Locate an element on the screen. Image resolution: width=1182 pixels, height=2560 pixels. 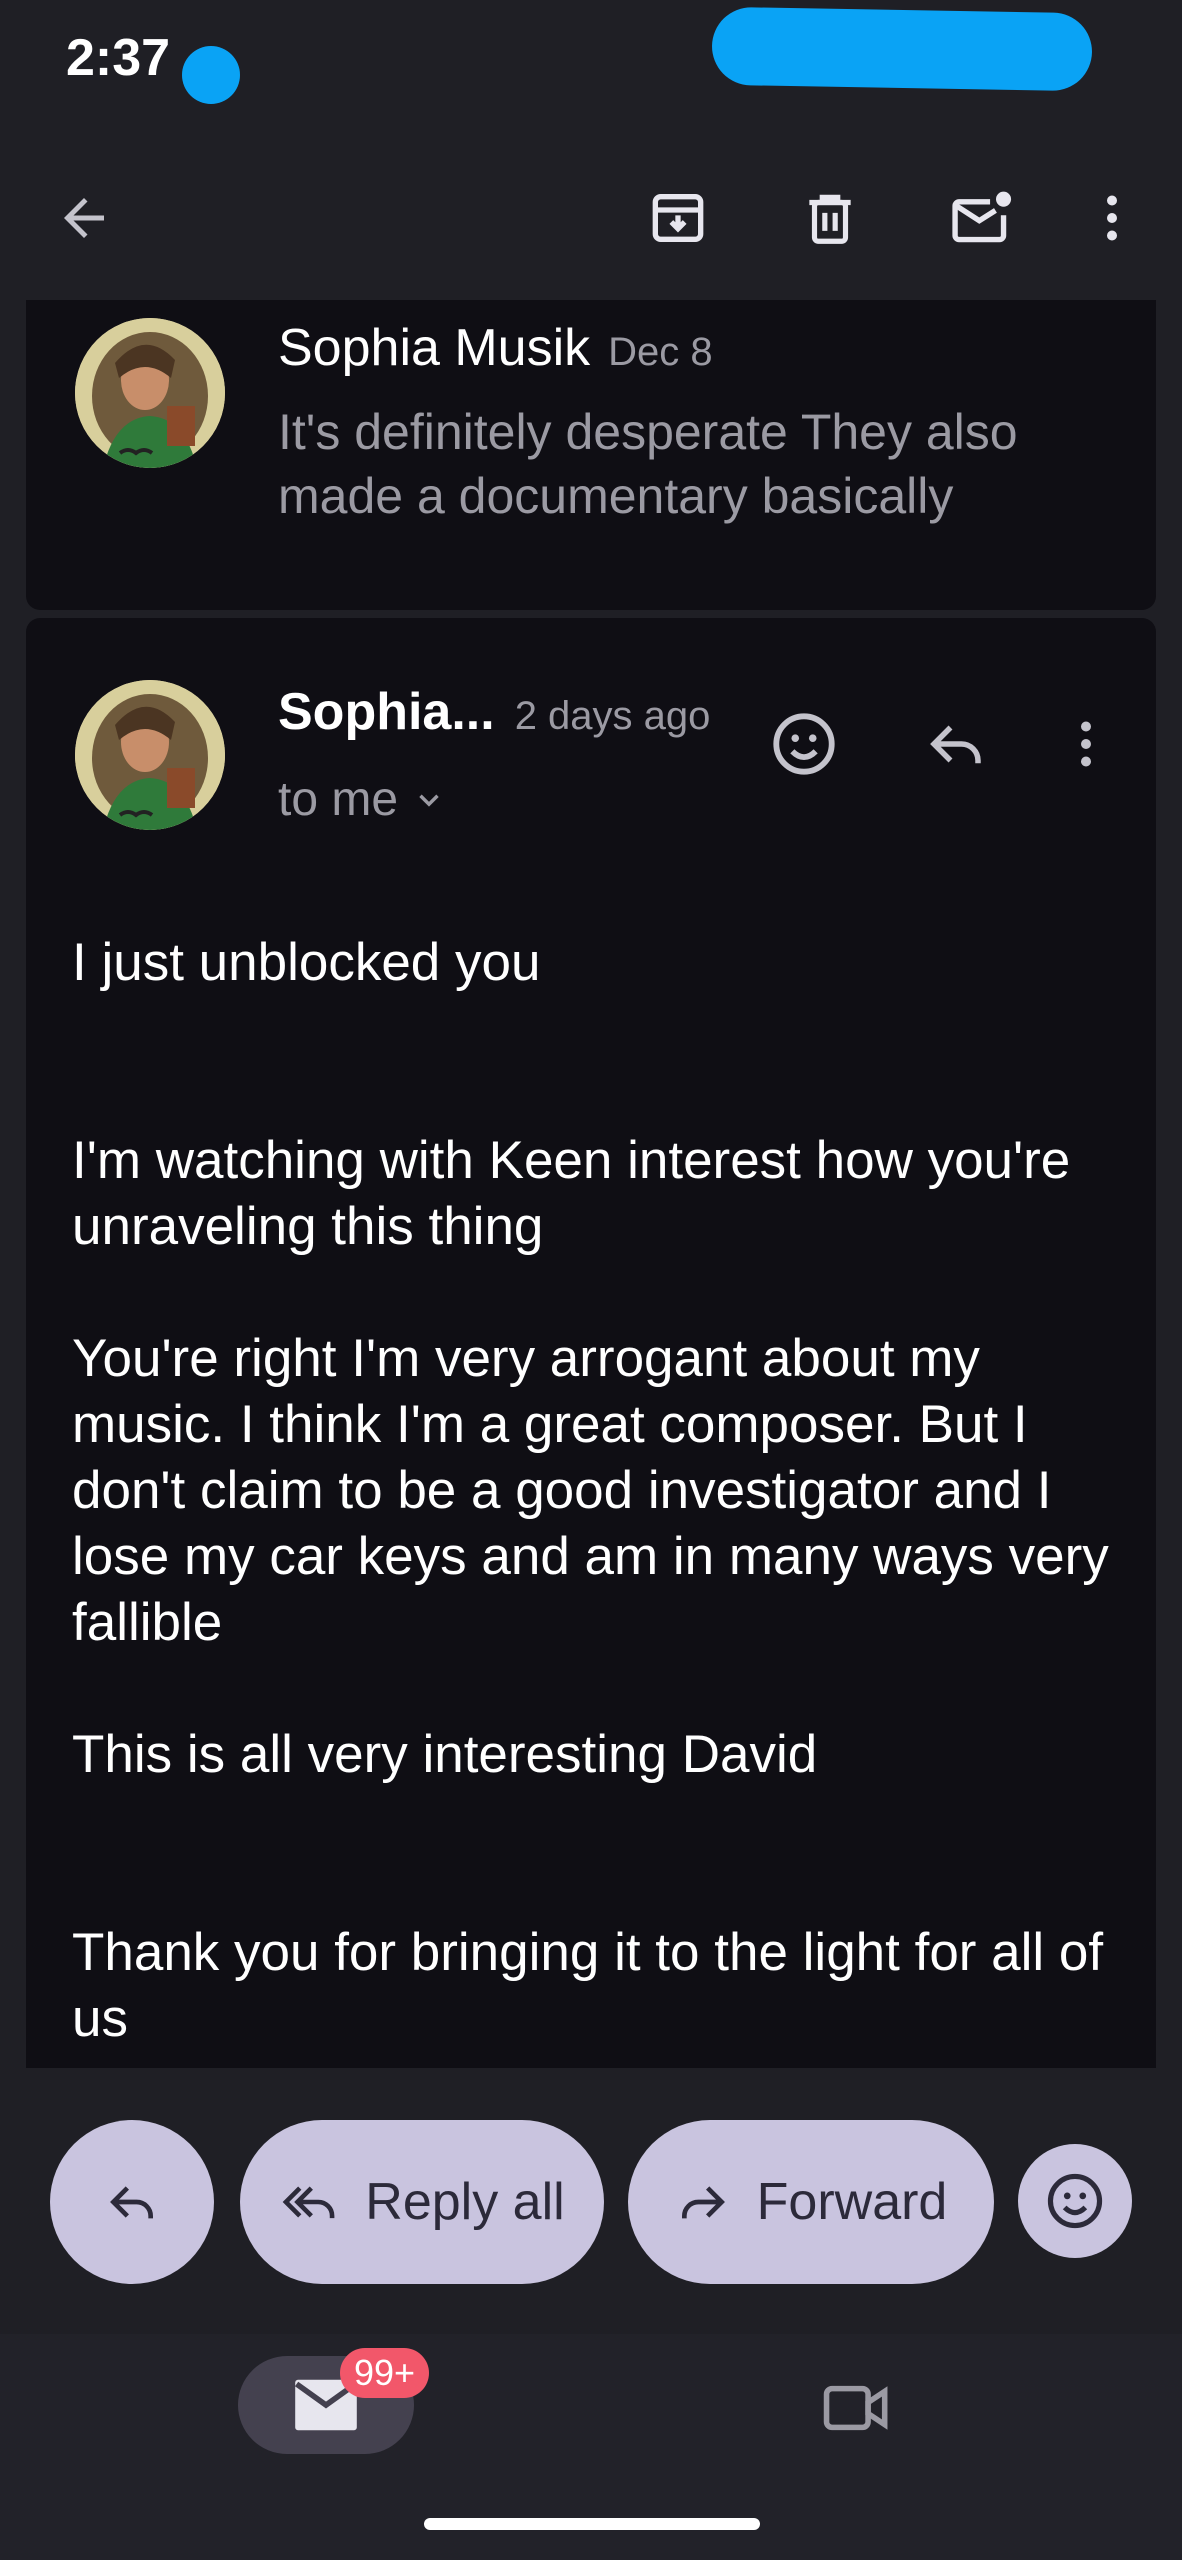
reply-all-button: Reply all is located at coordinates (422, 2202).